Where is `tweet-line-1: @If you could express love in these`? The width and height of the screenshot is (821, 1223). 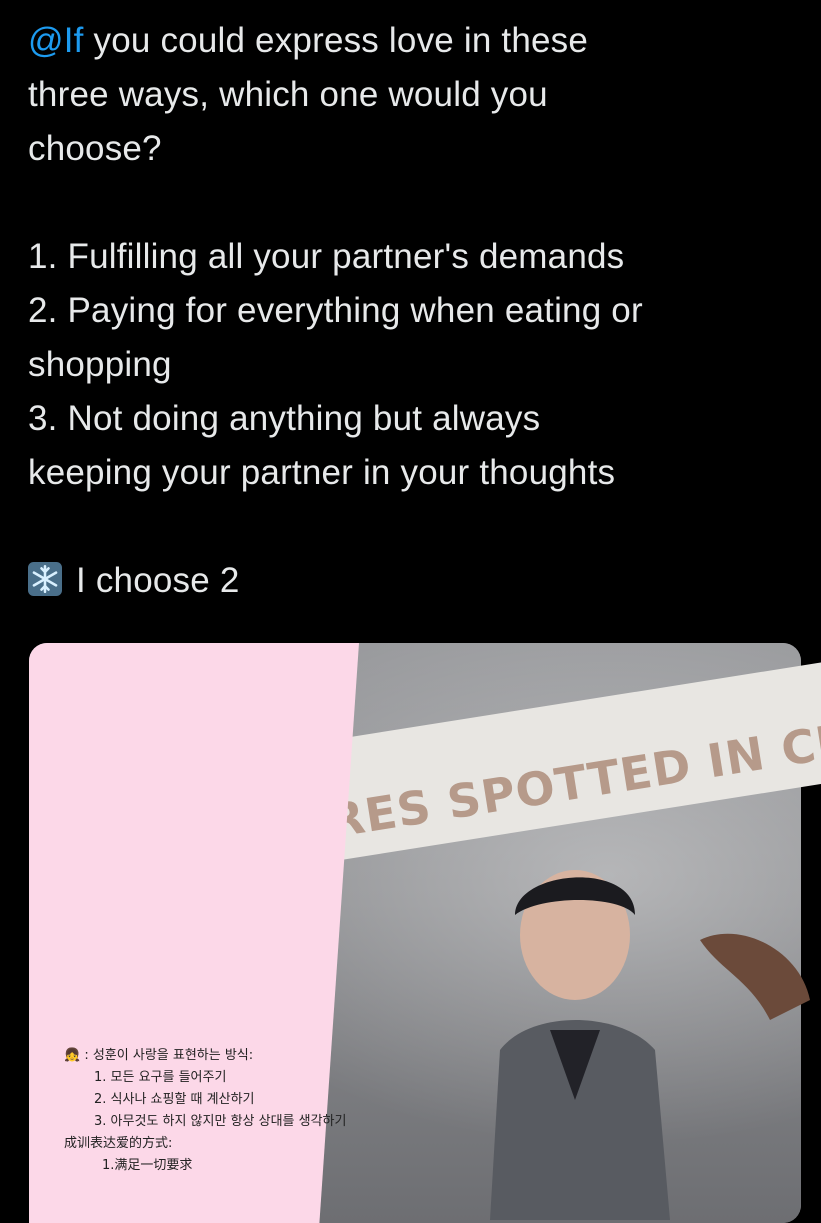 tweet-line-1: @If you could express love in these is located at coordinates (418, 41).